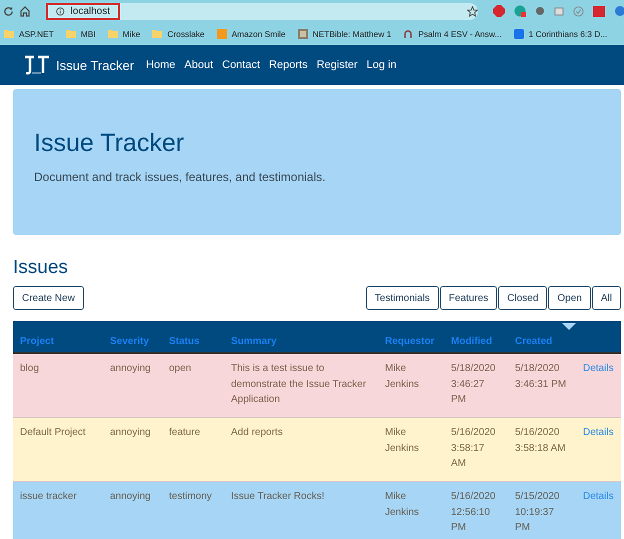 The height and width of the screenshot is (539, 624). What do you see at coordinates (25, 11) in the screenshot?
I see `home-icon` at bounding box center [25, 11].